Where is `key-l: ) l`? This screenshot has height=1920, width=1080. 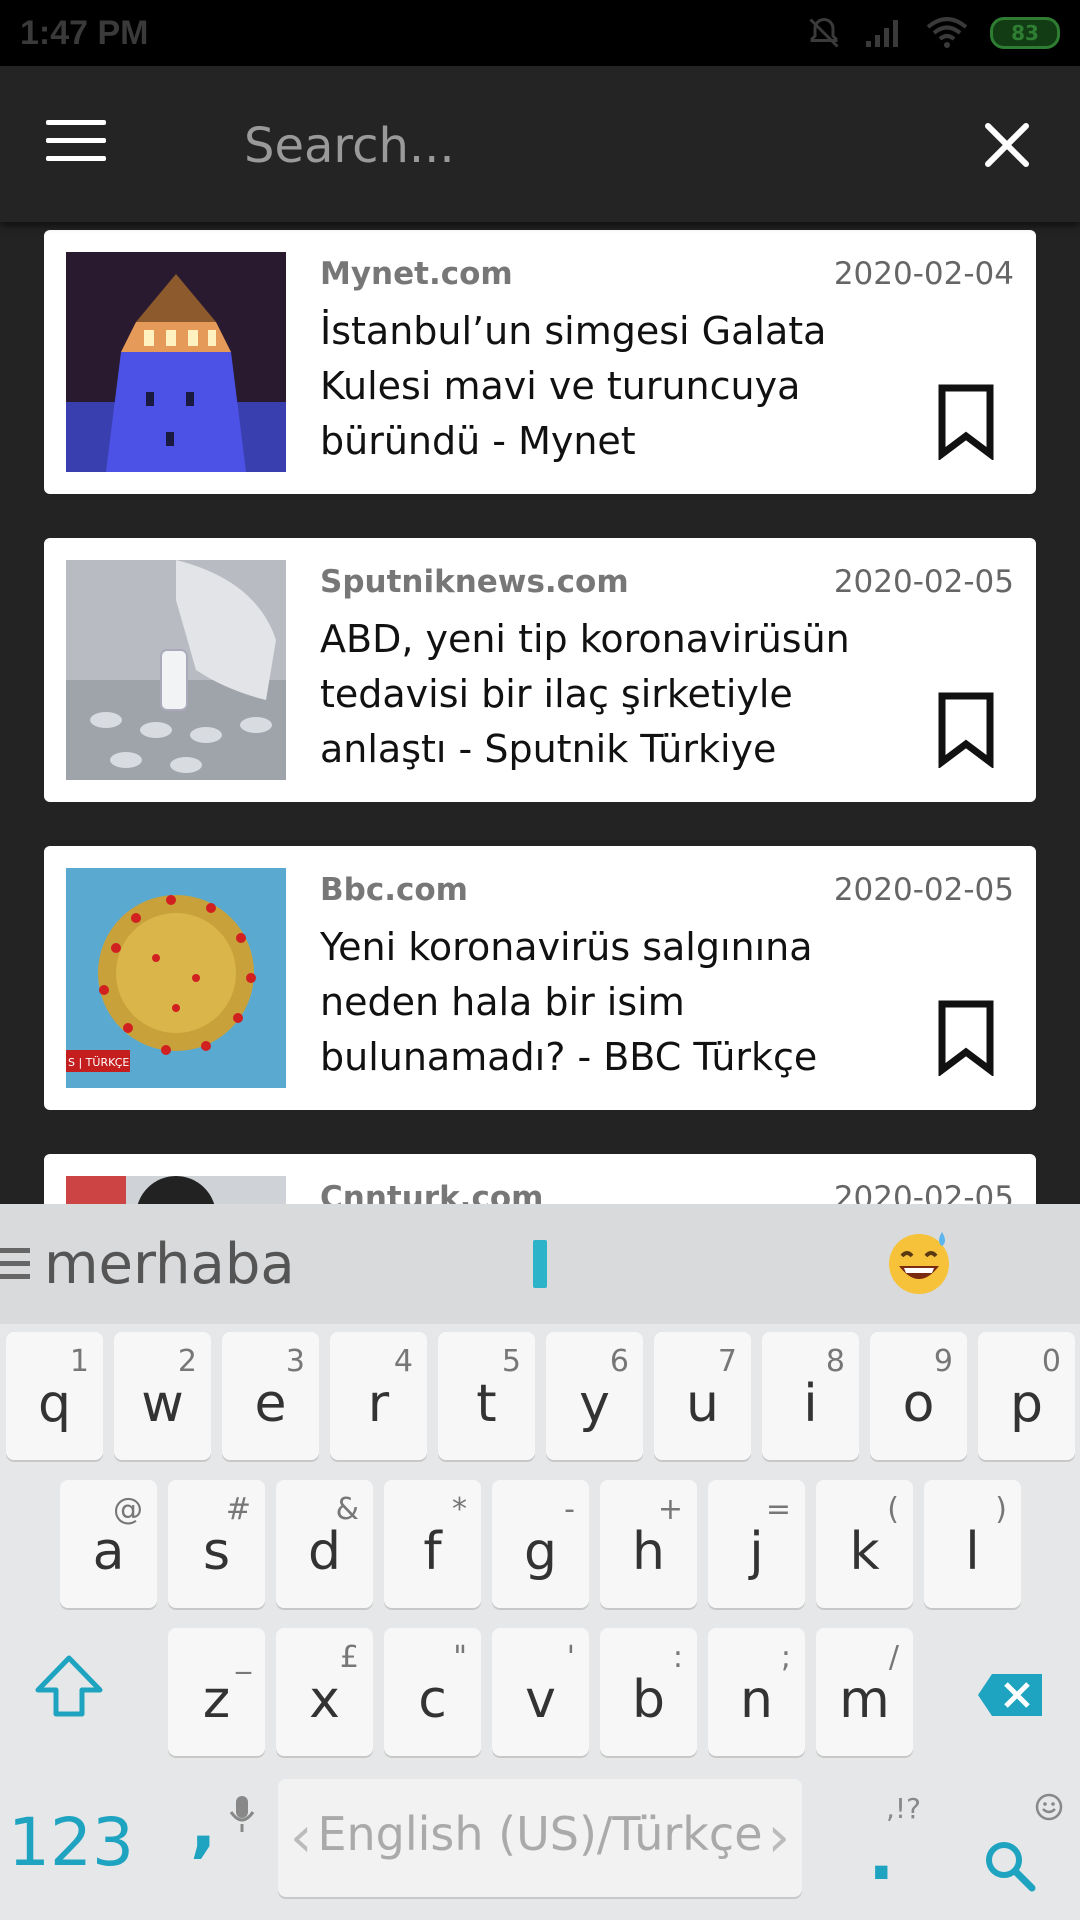 key-l: ) l is located at coordinates (972, 1544).